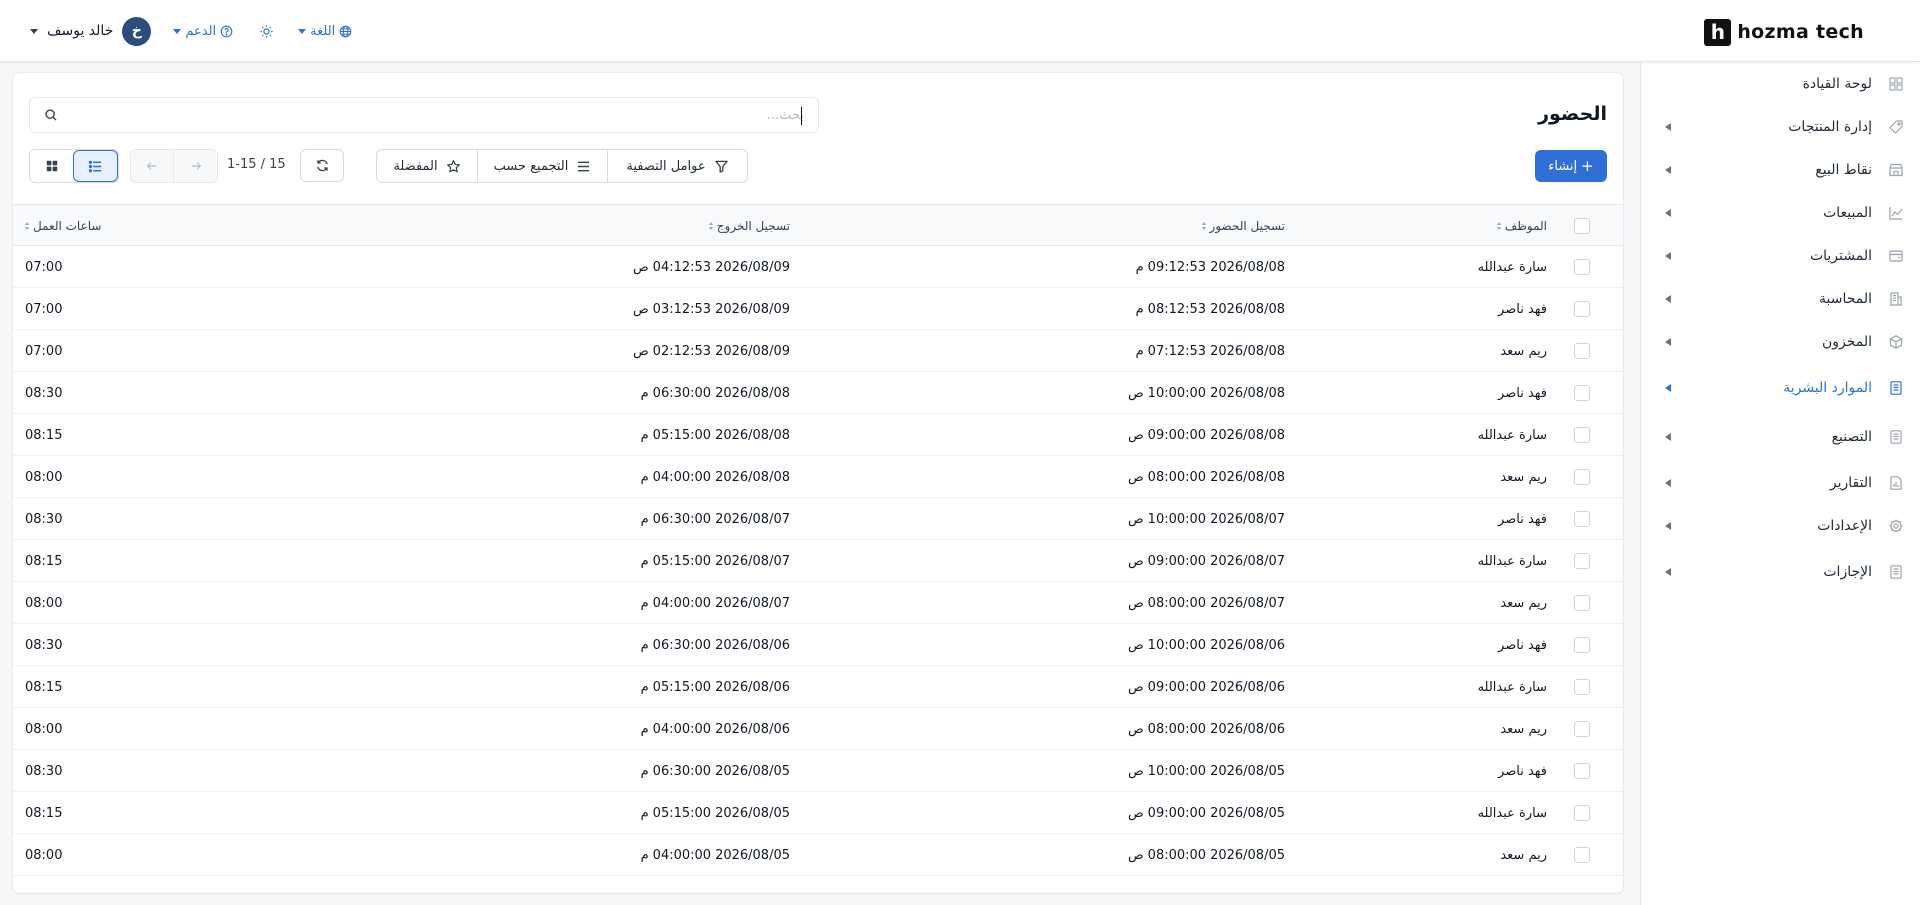 The height and width of the screenshot is (905, 1920). What do you see at coordinates (1572, 114) in the screenshot?
I see `page-title: الحضور` at bounding box center [1572, 114].